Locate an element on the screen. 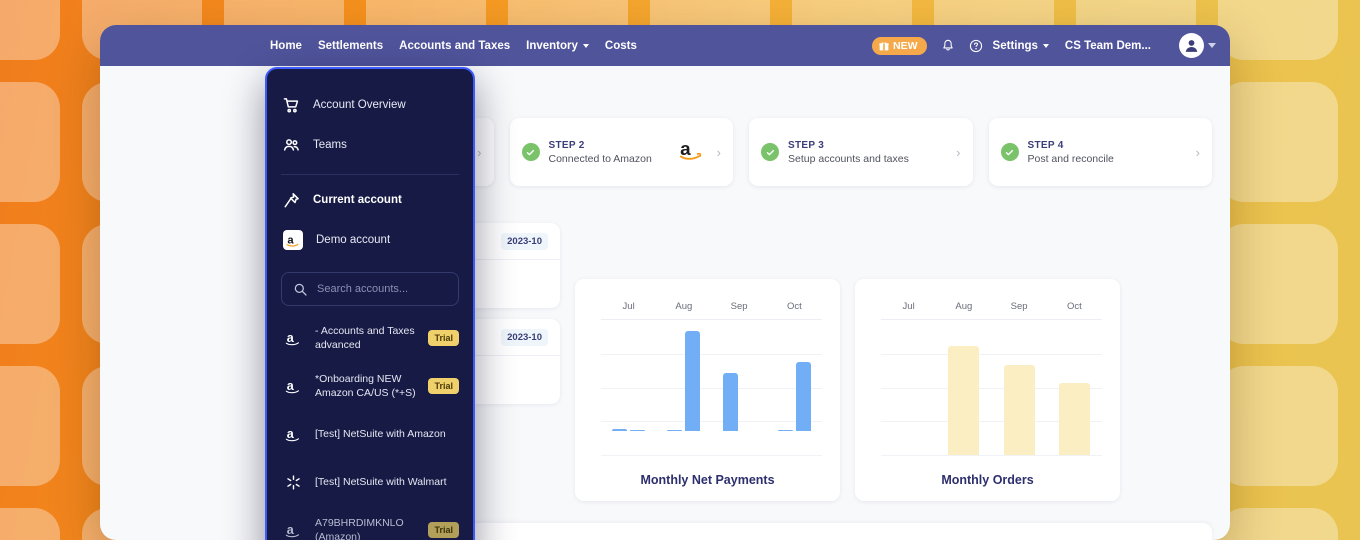 Image resolution: width=1360 pixels, height=540 pixels. step-card-4: STEP 4 Post and reconcile › is located at coordinates (1100, 152).